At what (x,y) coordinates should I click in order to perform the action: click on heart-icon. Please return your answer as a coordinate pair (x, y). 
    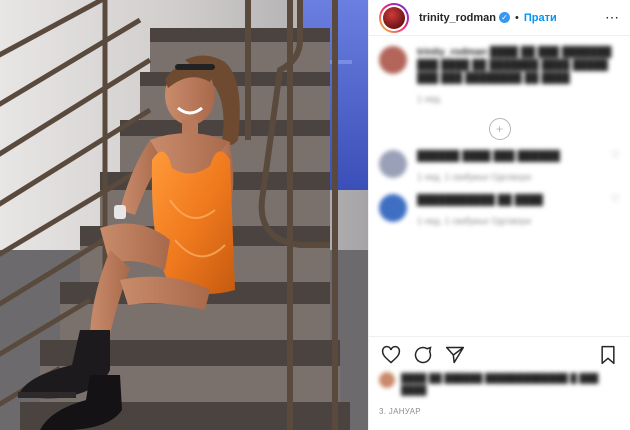
    Looking at the image, I should click on (391, 355).